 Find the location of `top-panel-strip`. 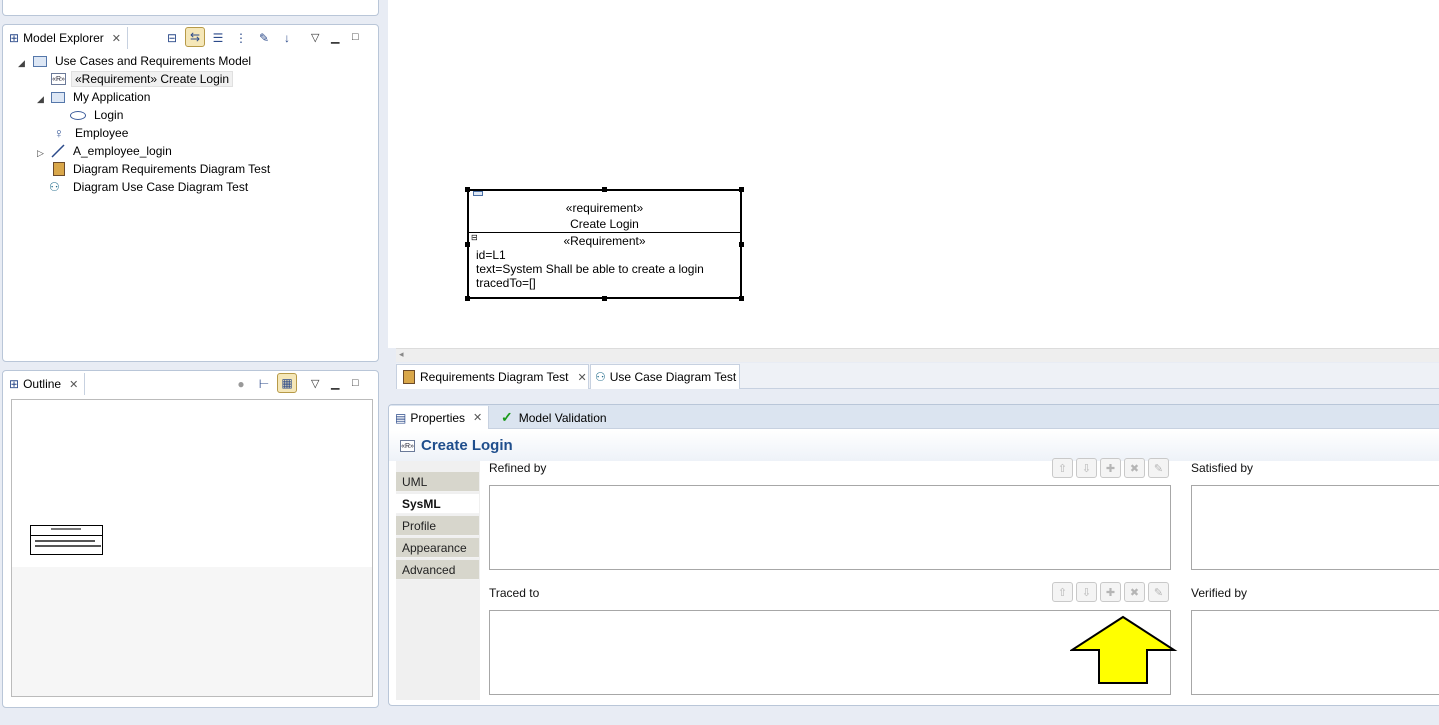

top-panel-strip is located at coordinates (190, 8).